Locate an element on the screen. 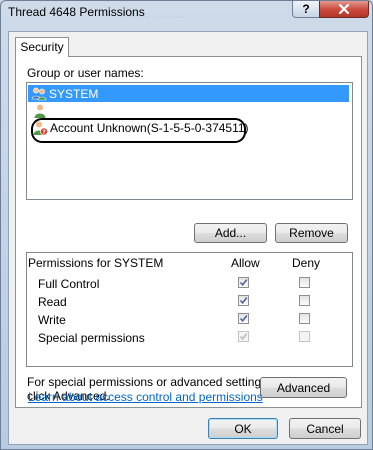  close-icon is located at coordinates (344, 9).